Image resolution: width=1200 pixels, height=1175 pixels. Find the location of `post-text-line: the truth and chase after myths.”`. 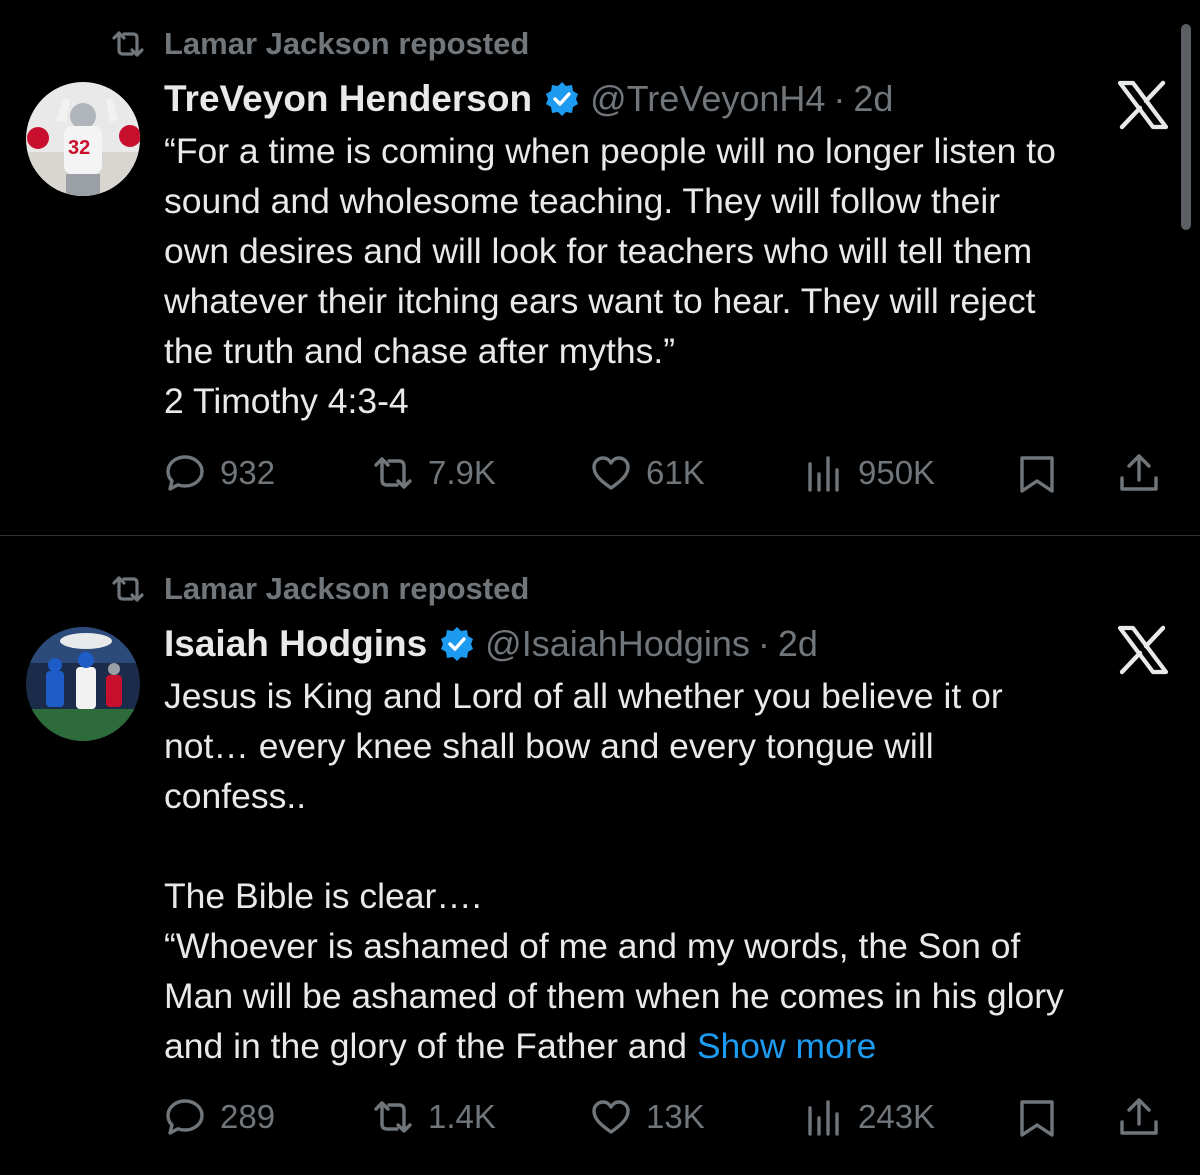

post-text-line: the truth and chase after myths.” is located at coordinates (420, 351).